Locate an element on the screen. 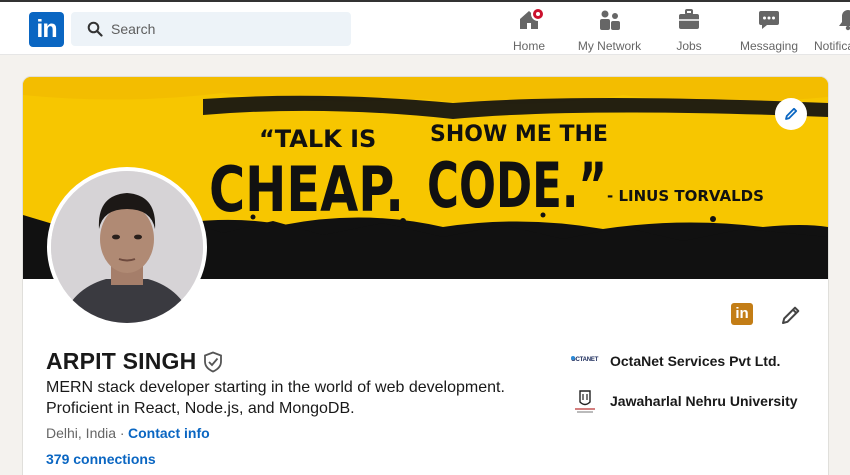 This screenshot has width=850, height=475. experience-jnu-name: Jawaharlal Nehru University is located at coordinates (704, 401).